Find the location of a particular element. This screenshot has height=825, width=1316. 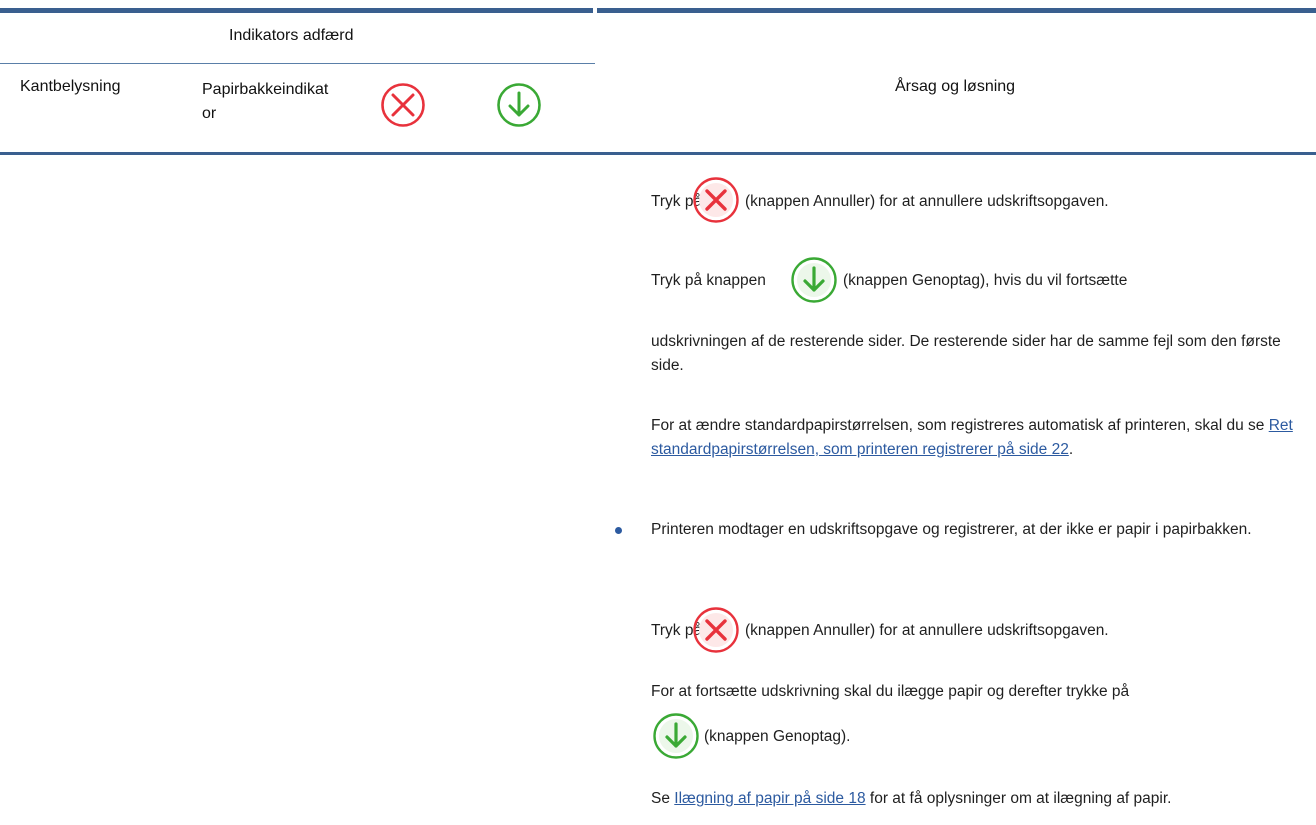

column-tray-indicator: Papirbakkeindikat or is located at coordinates (265, 101).